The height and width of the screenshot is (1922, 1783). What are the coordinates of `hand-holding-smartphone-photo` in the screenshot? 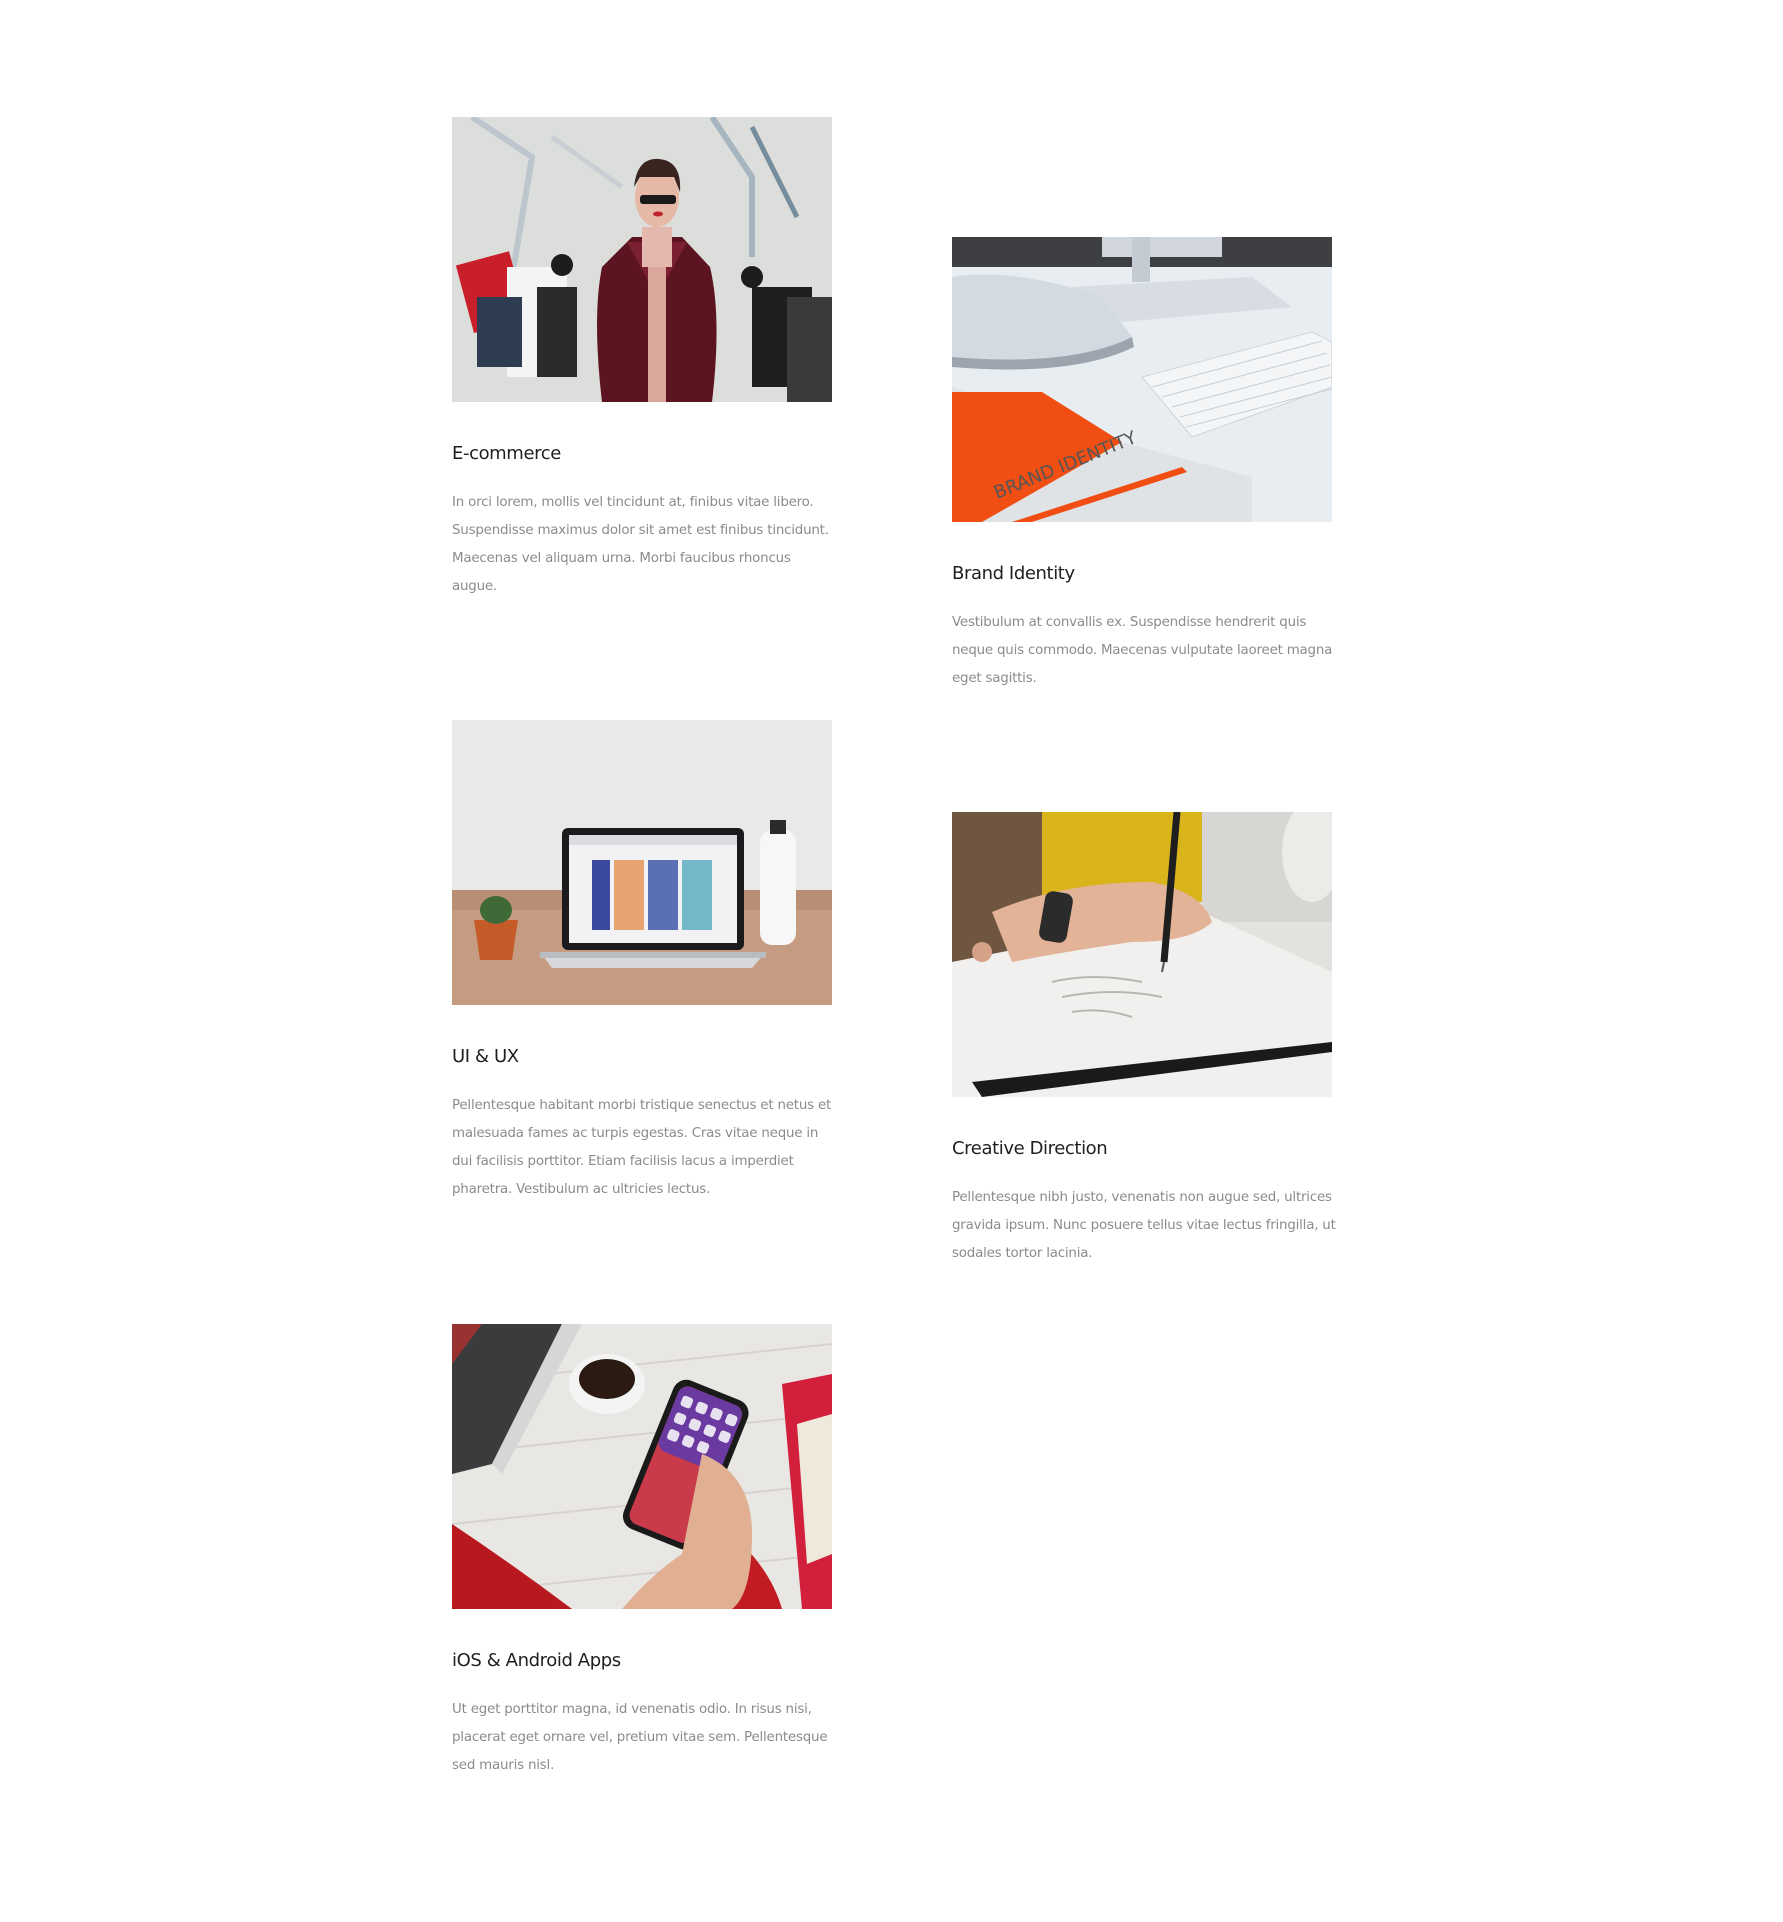 It's located at (642, 1466).